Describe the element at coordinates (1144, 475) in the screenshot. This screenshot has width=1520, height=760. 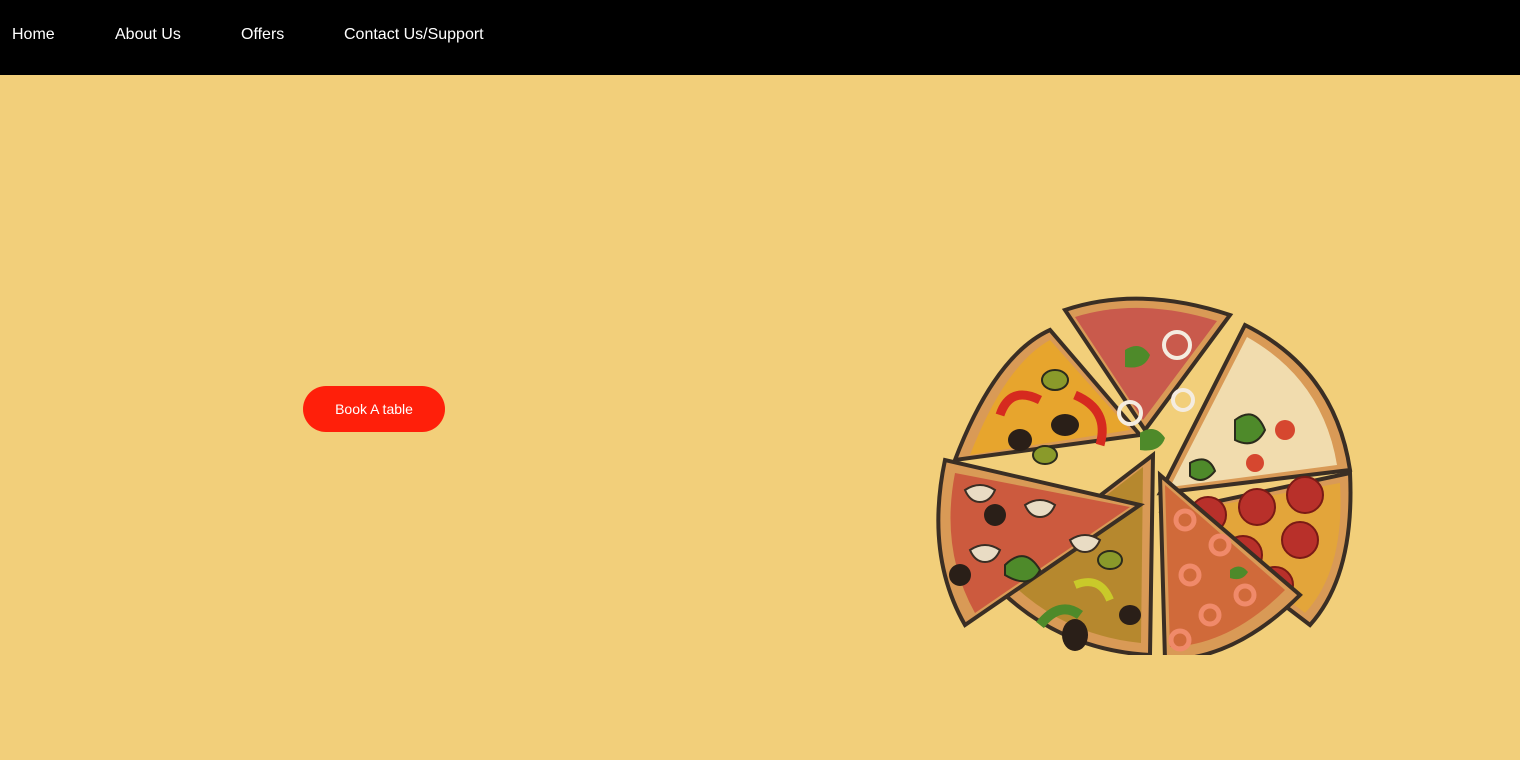
I see `pizza-illustration` at that location.